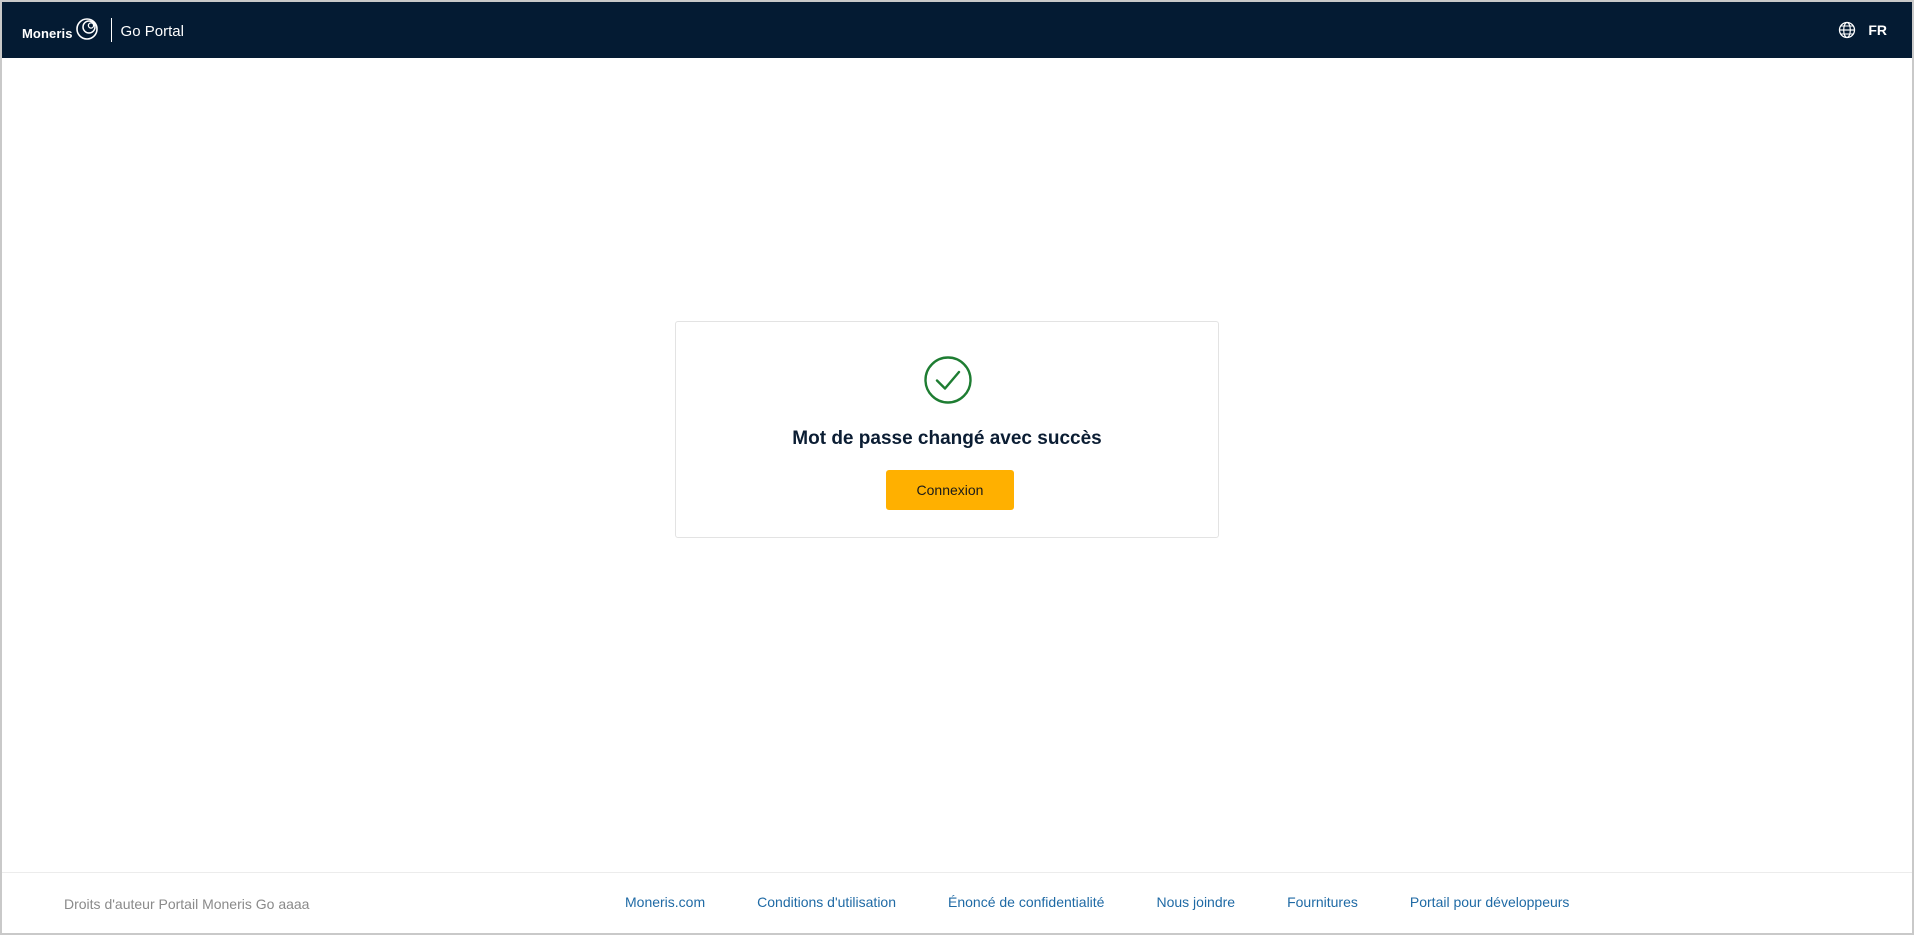 This screenshot has width=1914, height=935. Describe the element at coordinates (187, 904) in the screenshot. I see `copyright-text: Droits d'auteur Portail Moneris Go aaaa` at that location.